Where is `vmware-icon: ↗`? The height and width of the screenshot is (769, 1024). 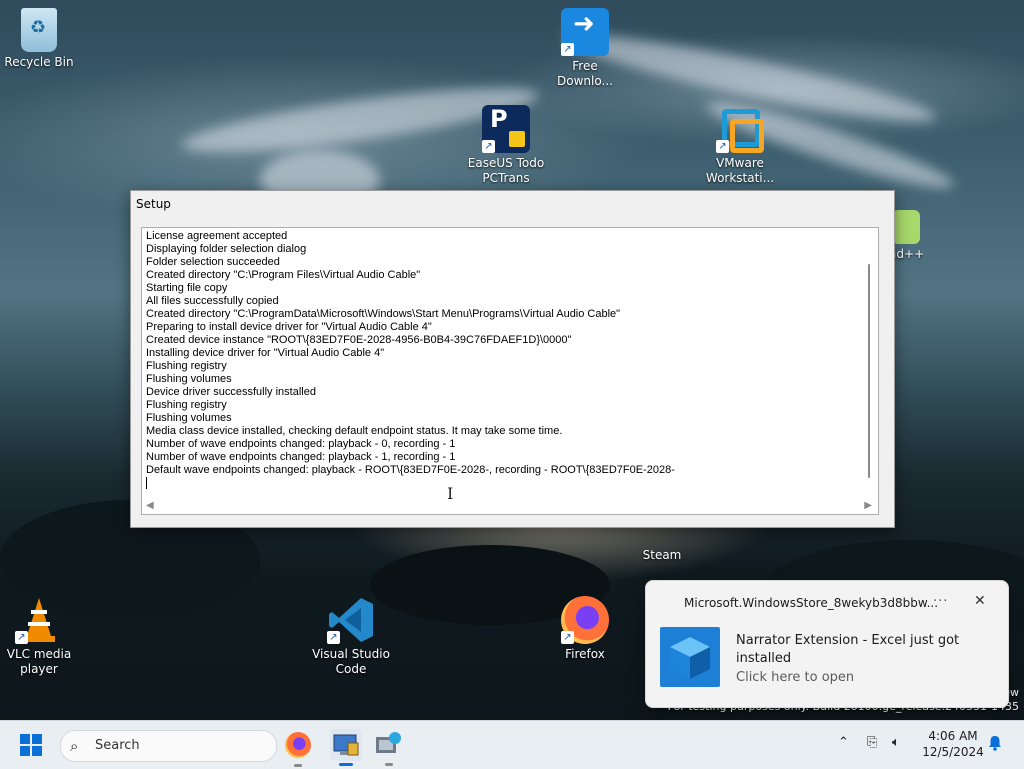 vmware-icon: ↗ is located at coordinates (740, 129).